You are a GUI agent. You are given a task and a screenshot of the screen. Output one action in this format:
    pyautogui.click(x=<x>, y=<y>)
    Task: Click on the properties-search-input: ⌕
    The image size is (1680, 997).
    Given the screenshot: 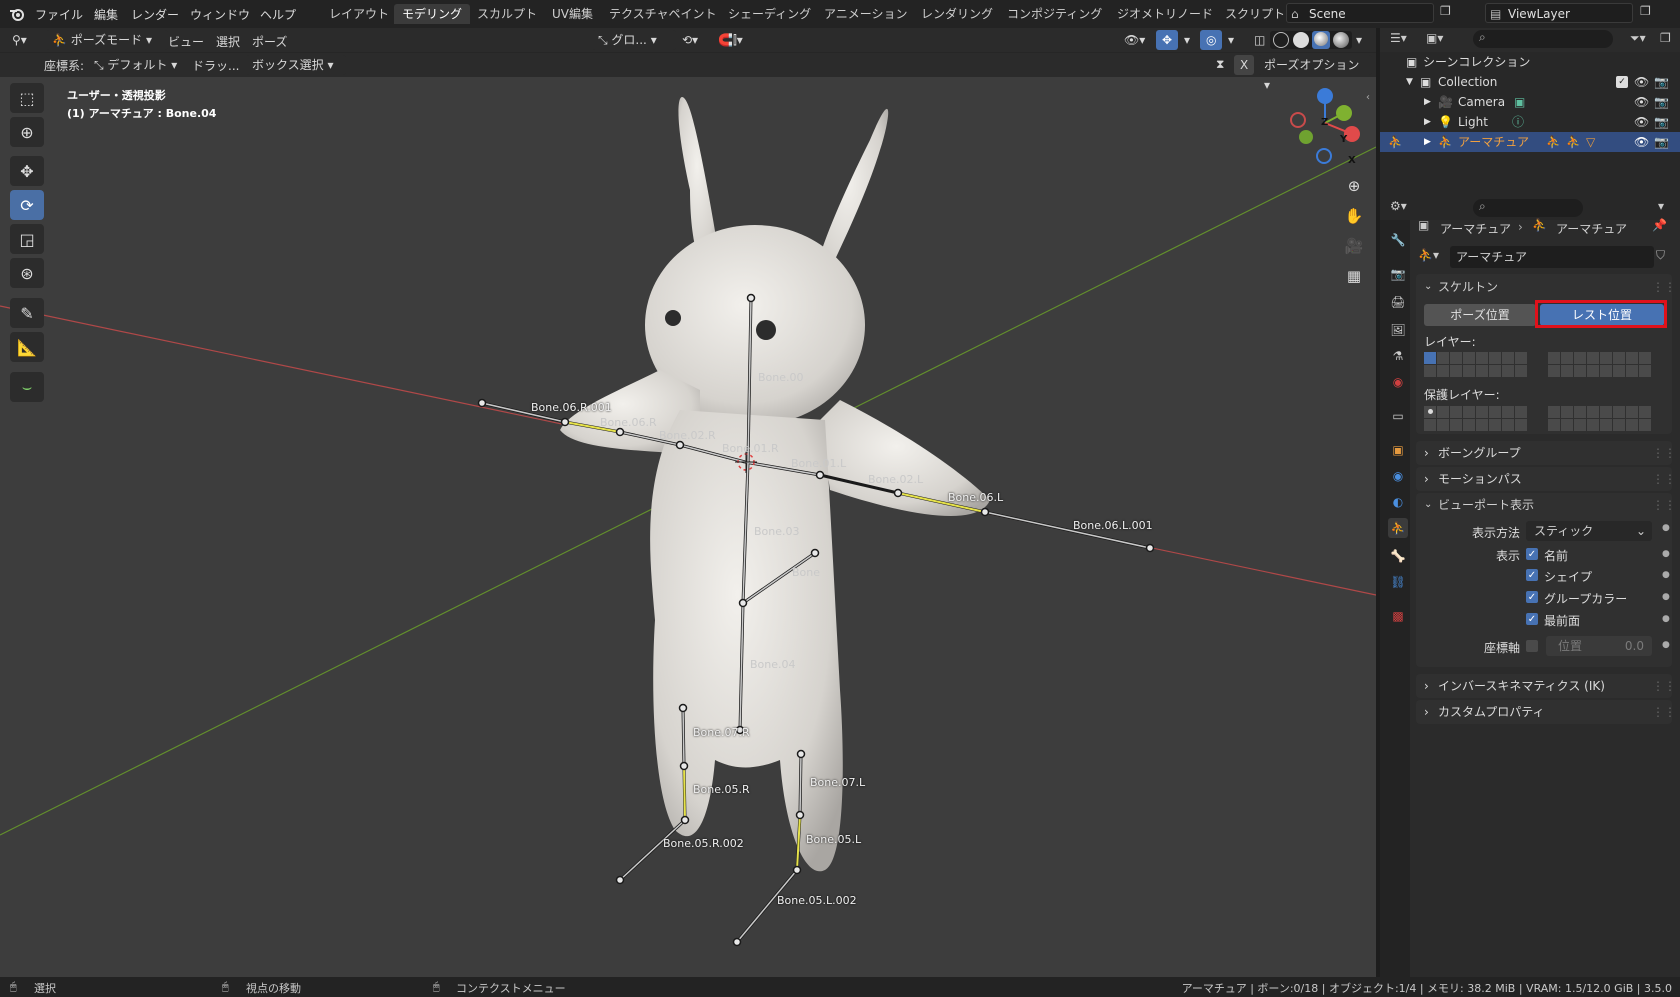 What is the action you would take?
    pyautogui.click(x=1528, y=208)
    